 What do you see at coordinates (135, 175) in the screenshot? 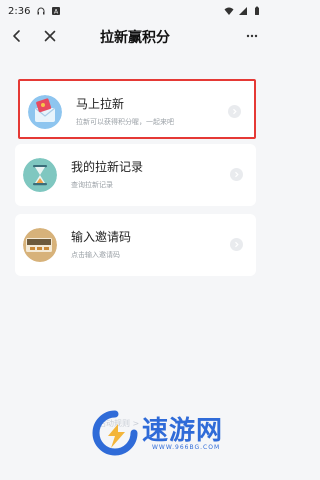
I see `invite-records-card: 我的拉新记录 查询拉新记录` at bounding box center [135, 175].